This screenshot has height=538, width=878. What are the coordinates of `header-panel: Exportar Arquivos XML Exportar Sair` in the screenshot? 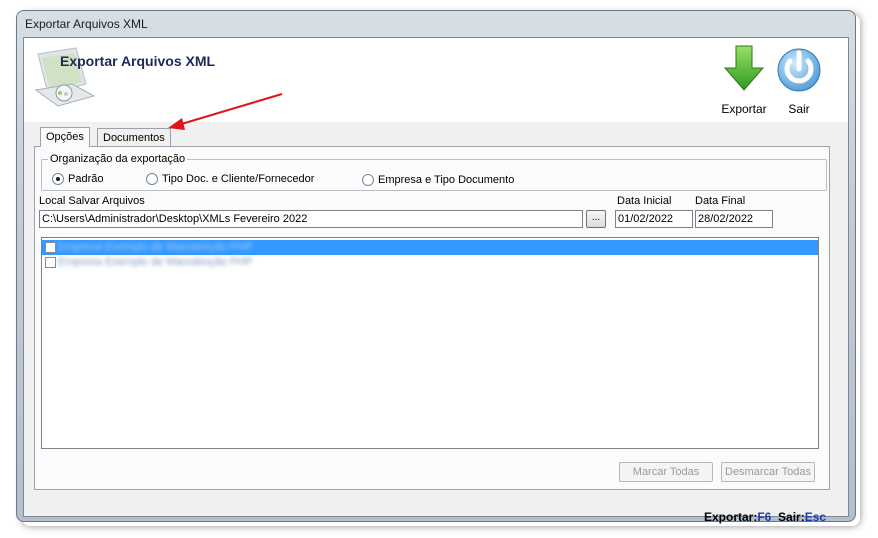 It's located at (436, 80).